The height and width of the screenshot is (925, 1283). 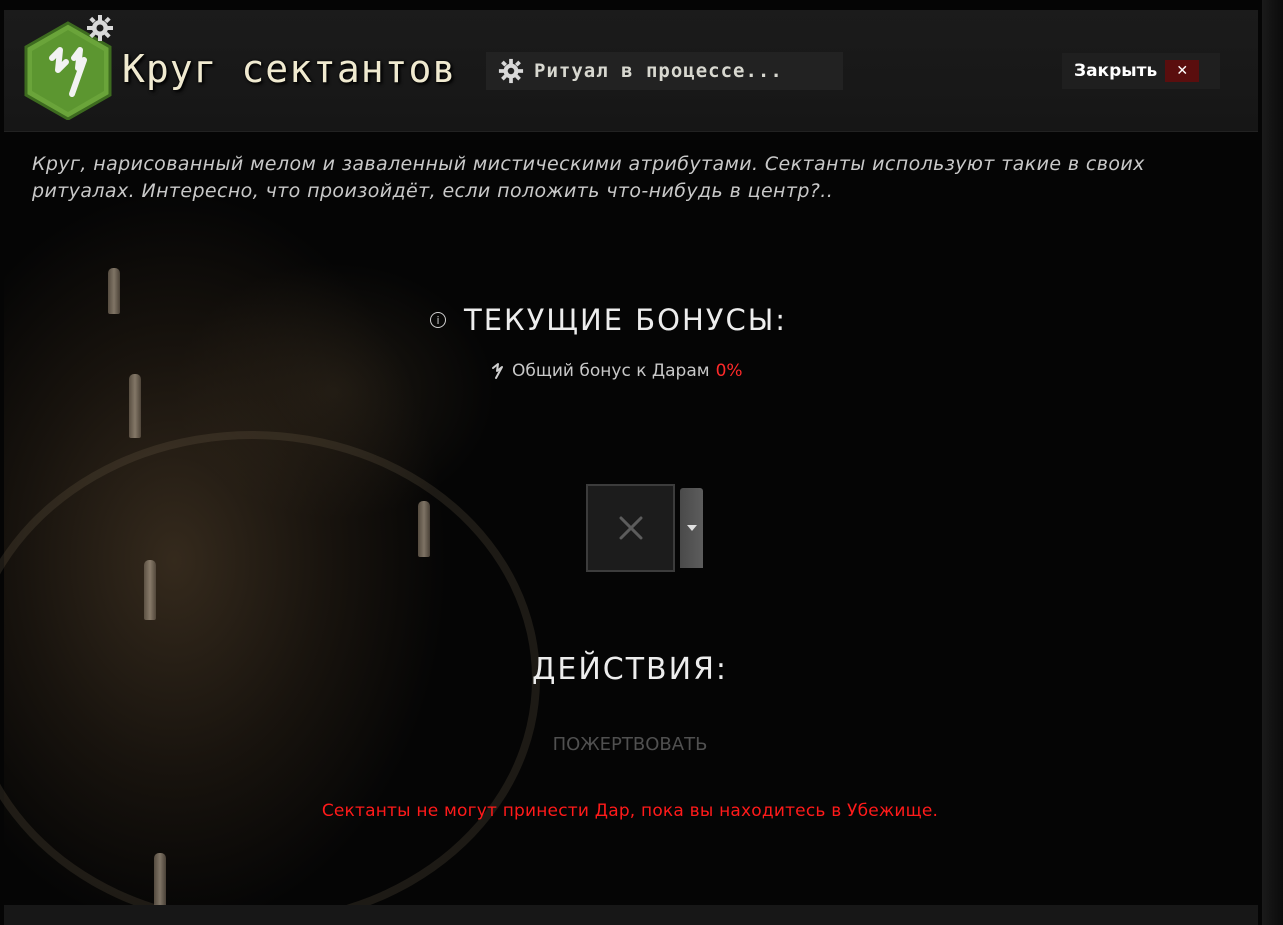 What do you see at coordinates (1272, 462) in the screenshot?
I see `window-right-edge` at bounding box center [1272, 462].